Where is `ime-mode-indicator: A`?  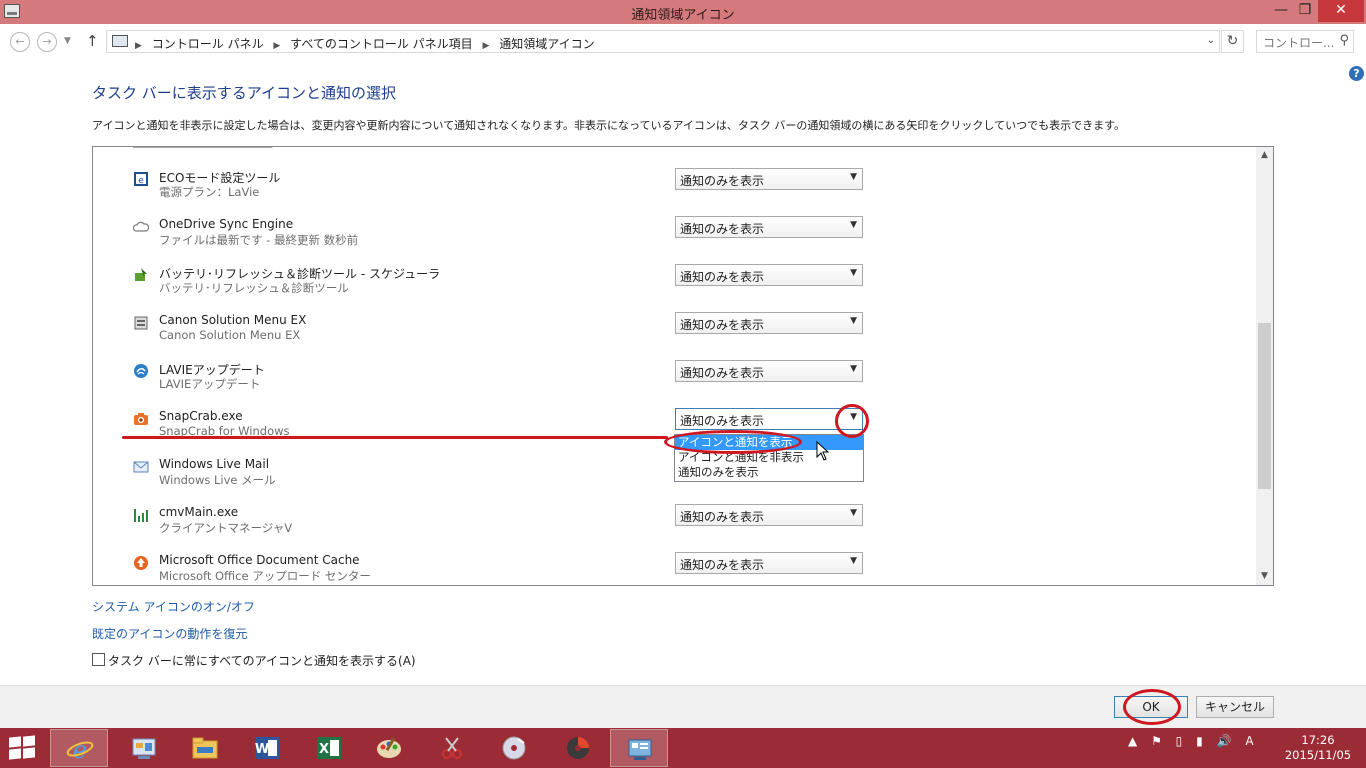 ime-mode-indicator: A is located at coordinates (1249, 741).